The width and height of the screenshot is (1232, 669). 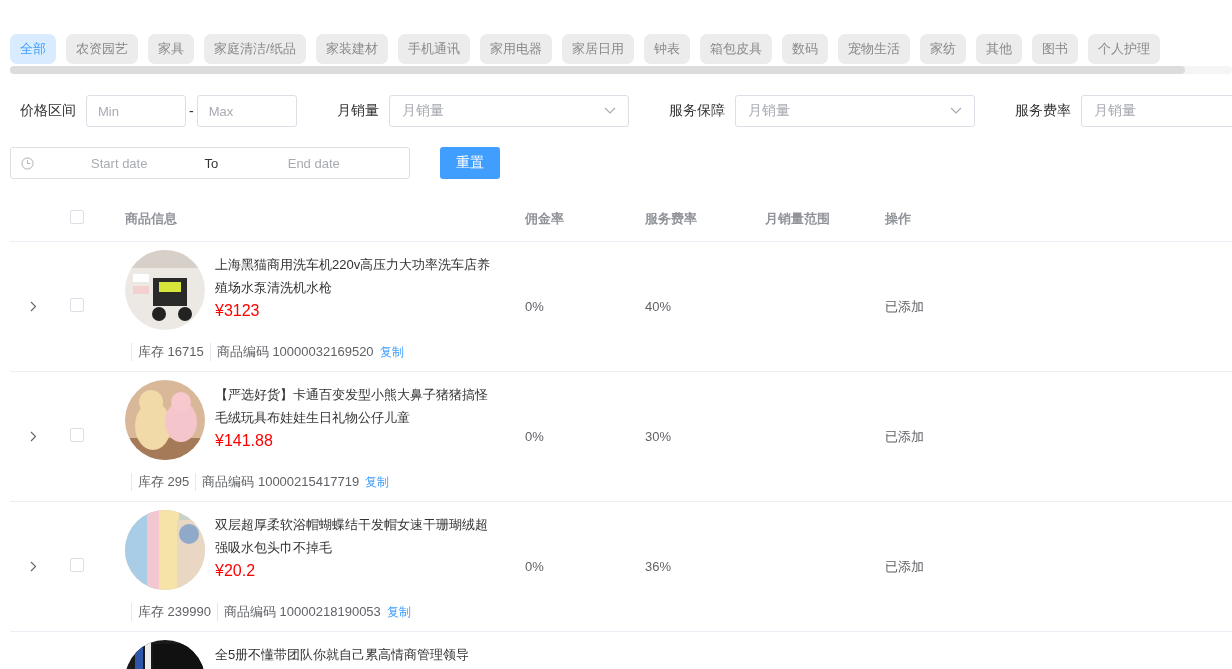 What do you see at coordinates (659, 566) in the screenshot?
I see `table-cell-text: 36%` at bounding box center [659, 566].